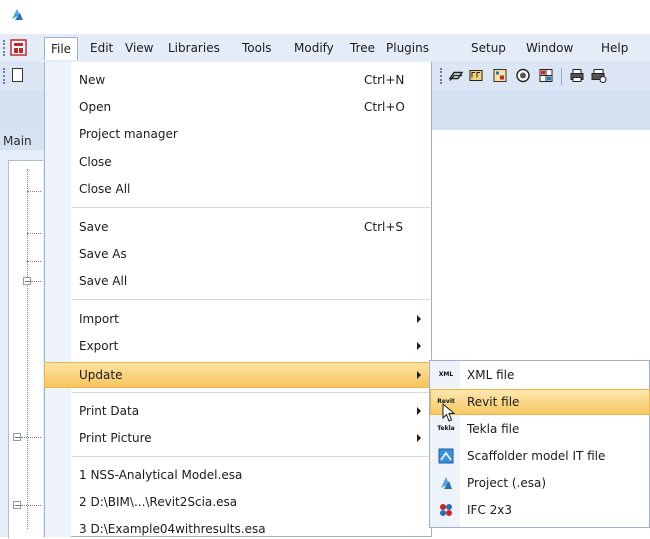 This screenshot has height=539, width=650. I want to click on menu-item-close-all: Close All, so click(104, 189).